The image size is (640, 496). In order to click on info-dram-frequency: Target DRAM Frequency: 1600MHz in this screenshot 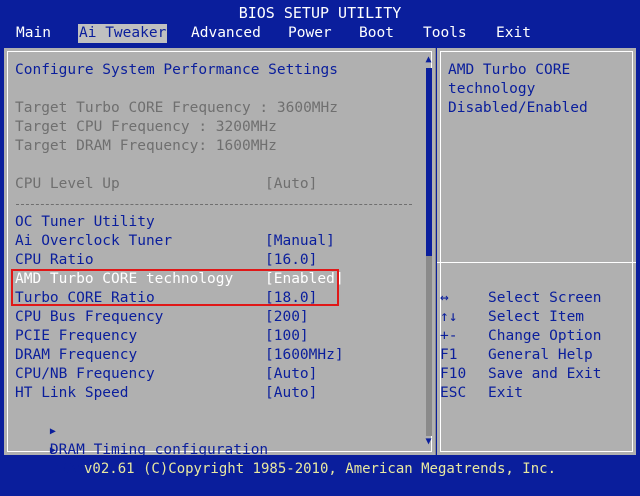, I will do `click(146, 146)`.